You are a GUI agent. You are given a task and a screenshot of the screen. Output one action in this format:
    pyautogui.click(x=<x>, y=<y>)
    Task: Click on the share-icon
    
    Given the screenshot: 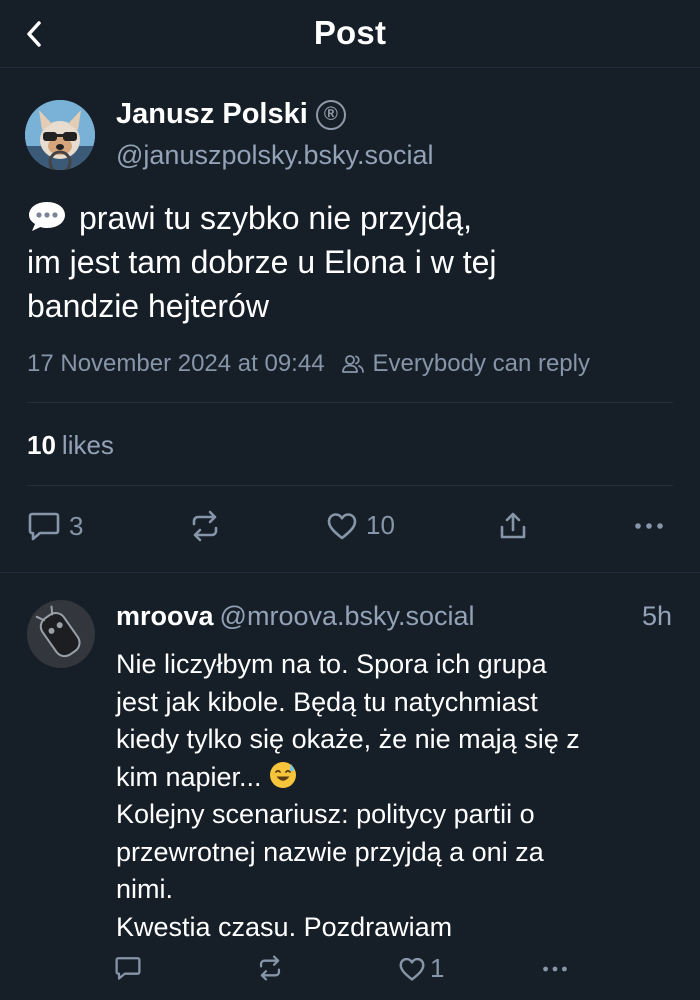 What is the action you would take?
    pyautogui.click(x=513, y=525)
    